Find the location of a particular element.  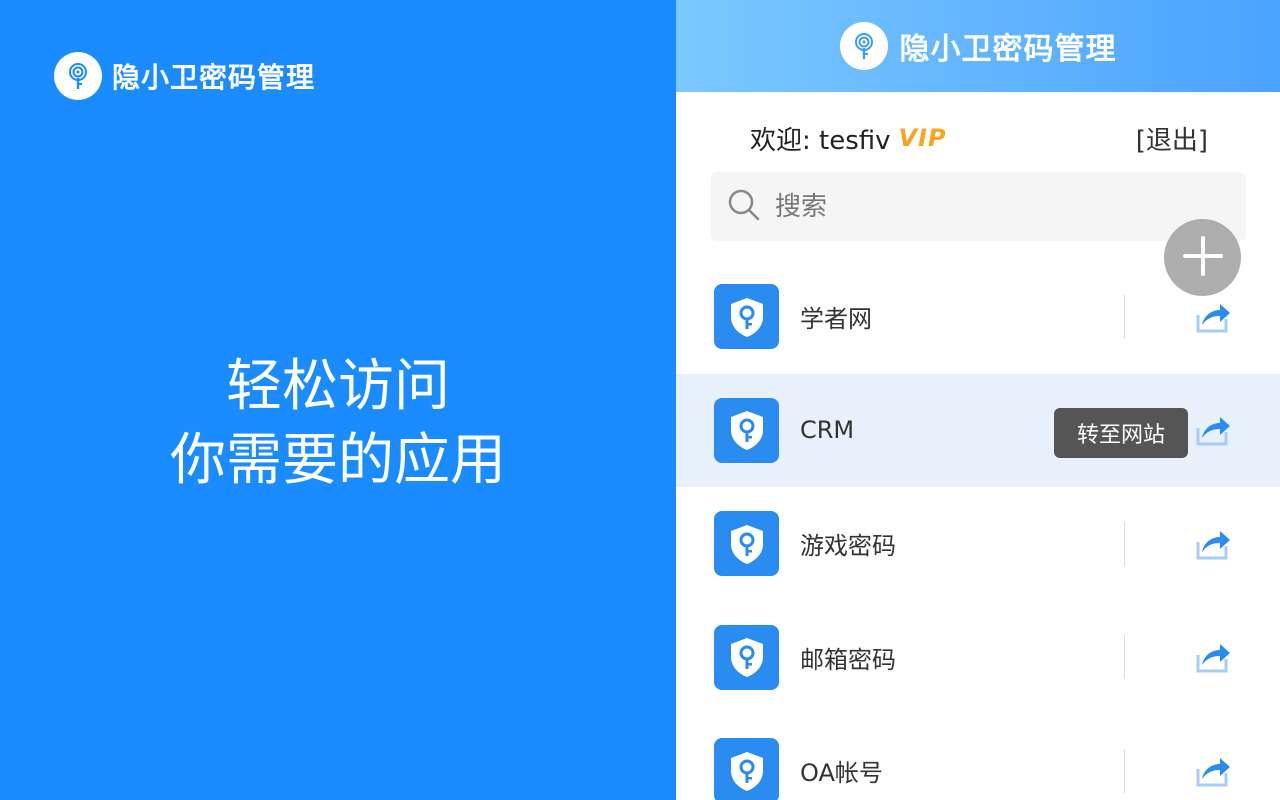

logout-link: [退出] is located at coordinates (1172, 138).